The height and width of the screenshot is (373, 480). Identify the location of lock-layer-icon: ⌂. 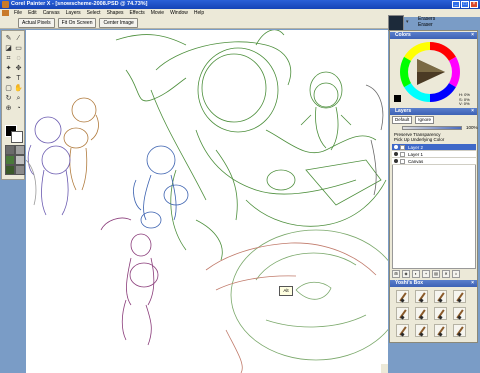
(456, 274).